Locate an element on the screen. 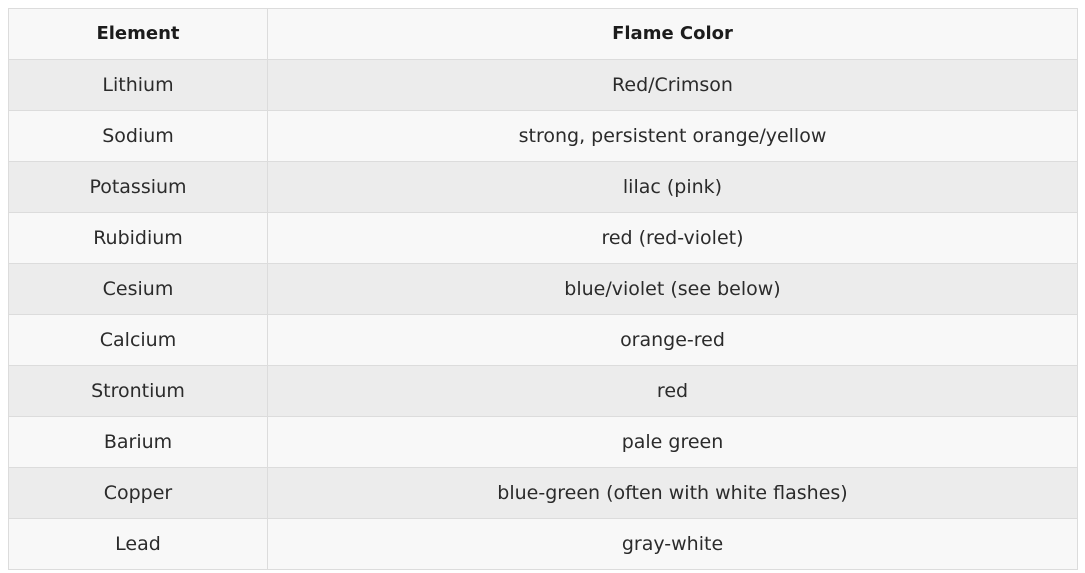 The image size is (1085, 573). element-cell: Calcium is located at coordinates (138, 340).